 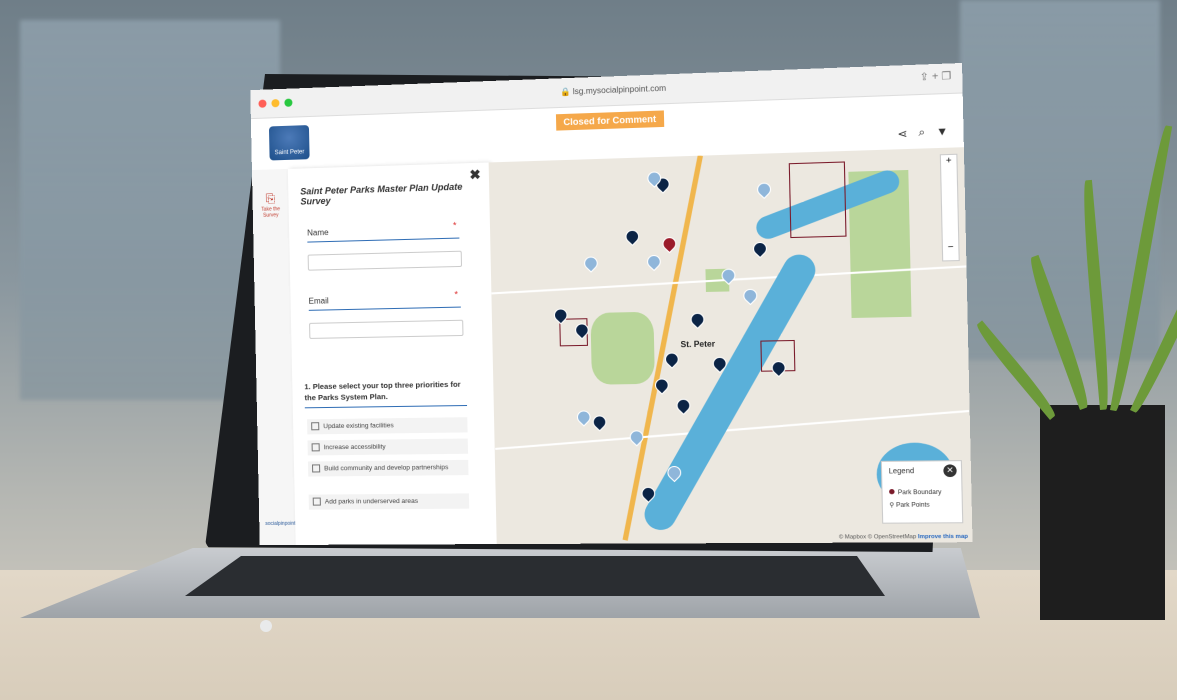 I want to click on question-underline, so click(x=386, y=406).